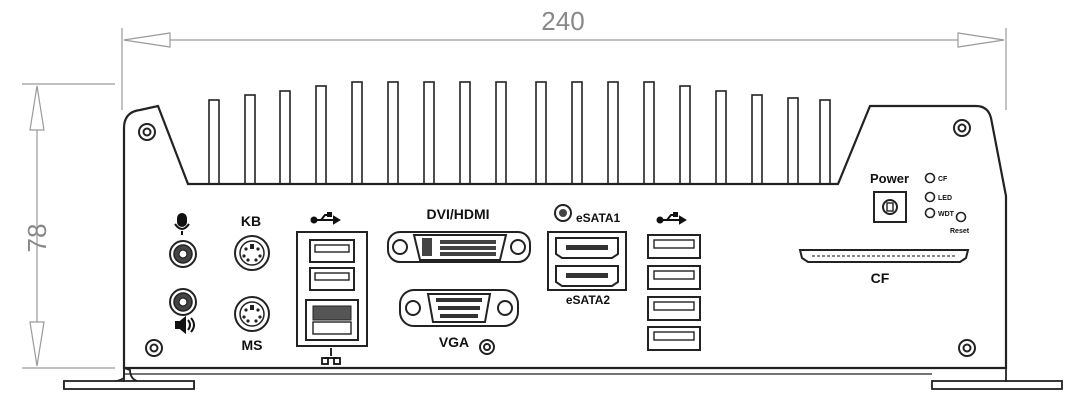 The width and height of the screenshot is (1066, 399). Describe the element at coordinates (459, 247) in the screenshot. I see `dvi-hdmi-port` at that location.